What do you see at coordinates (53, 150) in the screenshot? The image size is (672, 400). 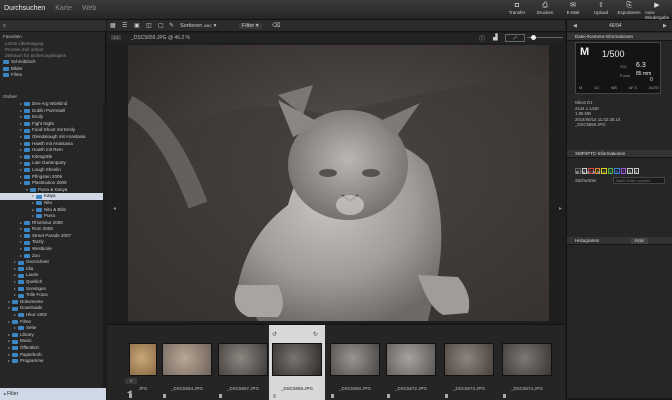 I see `tree-item: ▸ Howth mit Rem` at bounding box center [53, 150].